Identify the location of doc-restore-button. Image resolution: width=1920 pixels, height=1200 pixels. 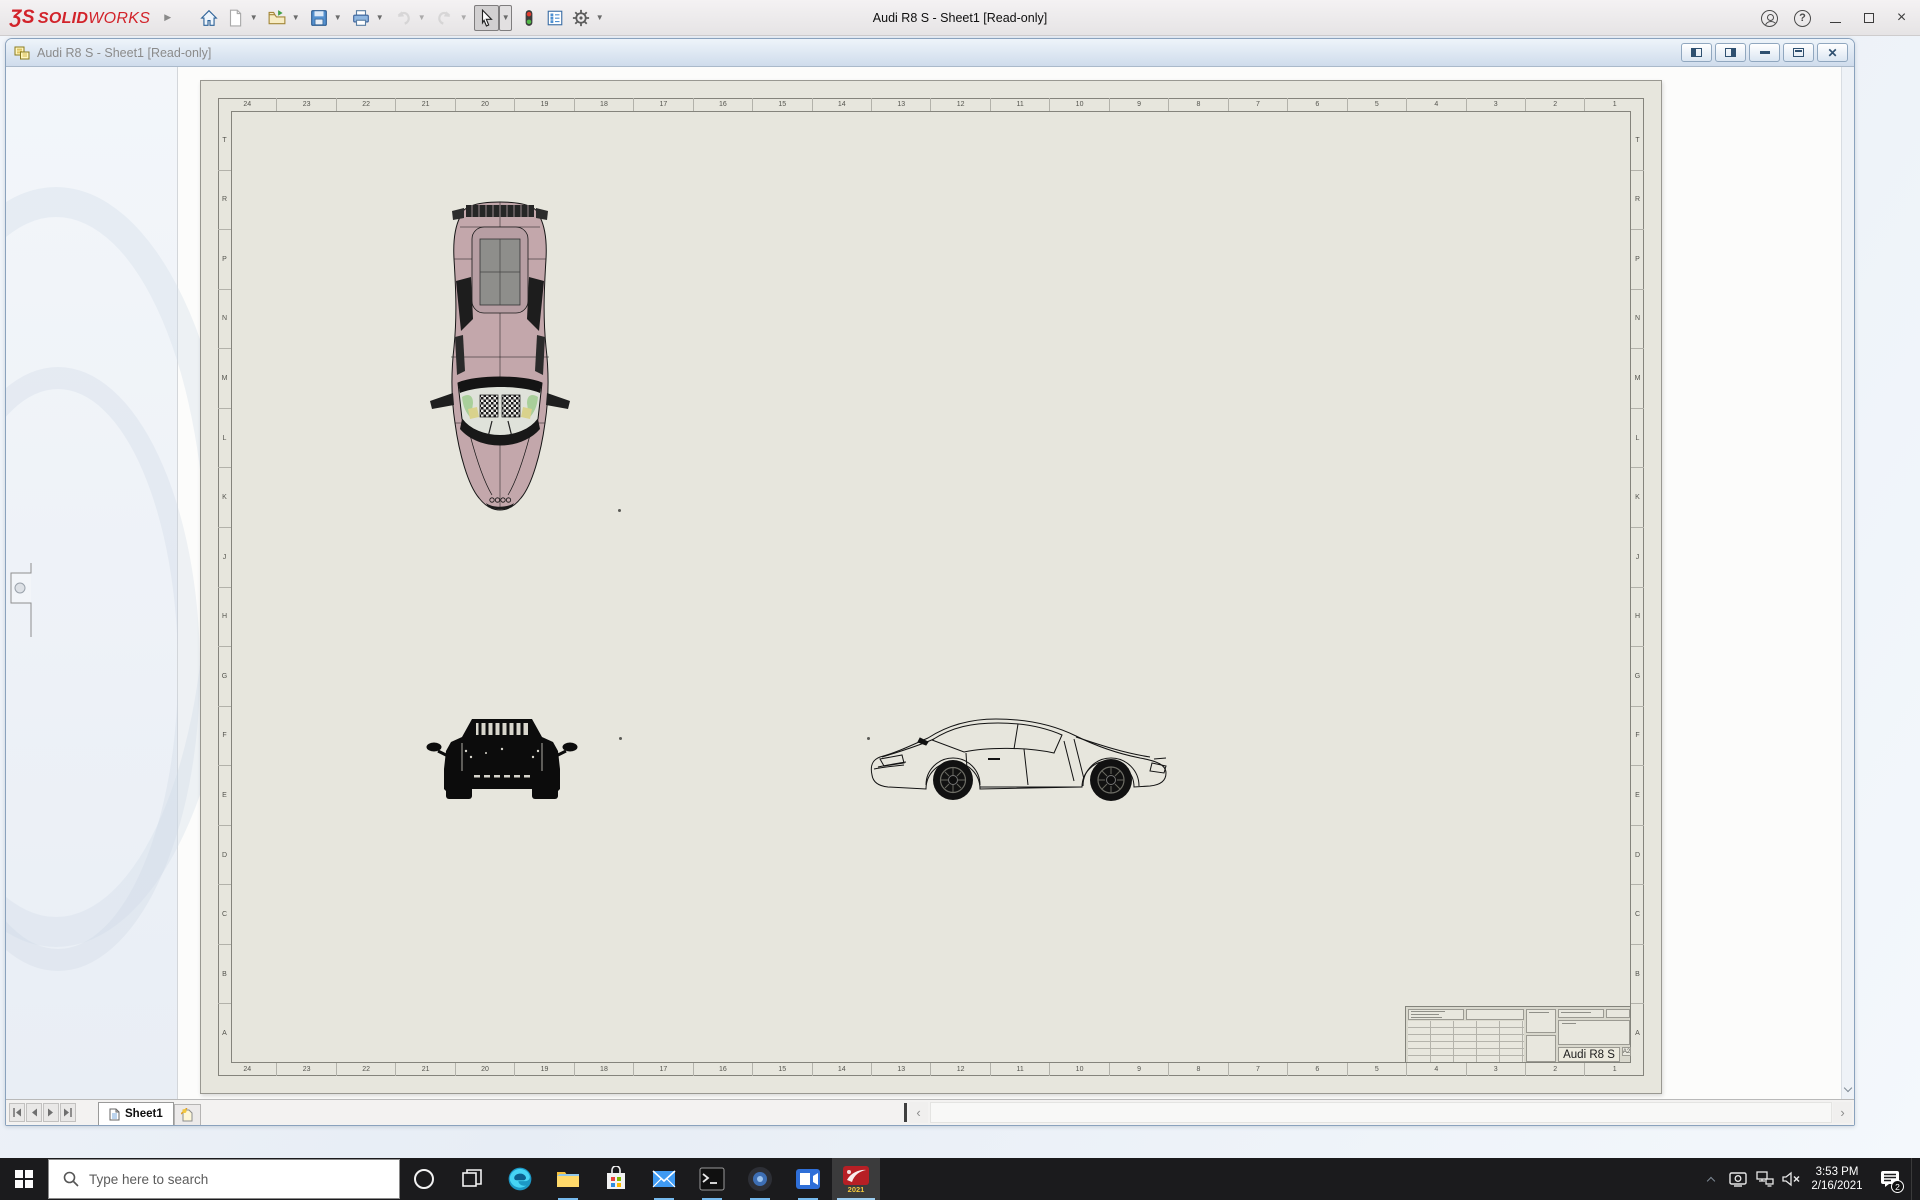
(1798, 52).